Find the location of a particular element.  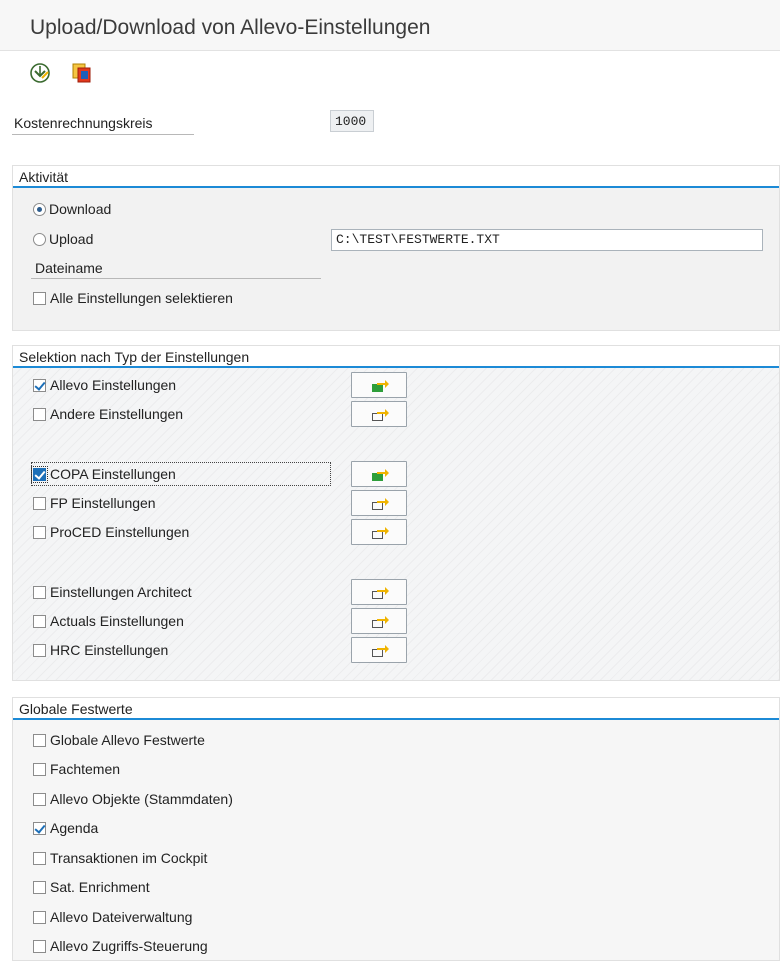

andere-einstellungen-row: Andere Einstellungen is located at coordinates (108, 414).